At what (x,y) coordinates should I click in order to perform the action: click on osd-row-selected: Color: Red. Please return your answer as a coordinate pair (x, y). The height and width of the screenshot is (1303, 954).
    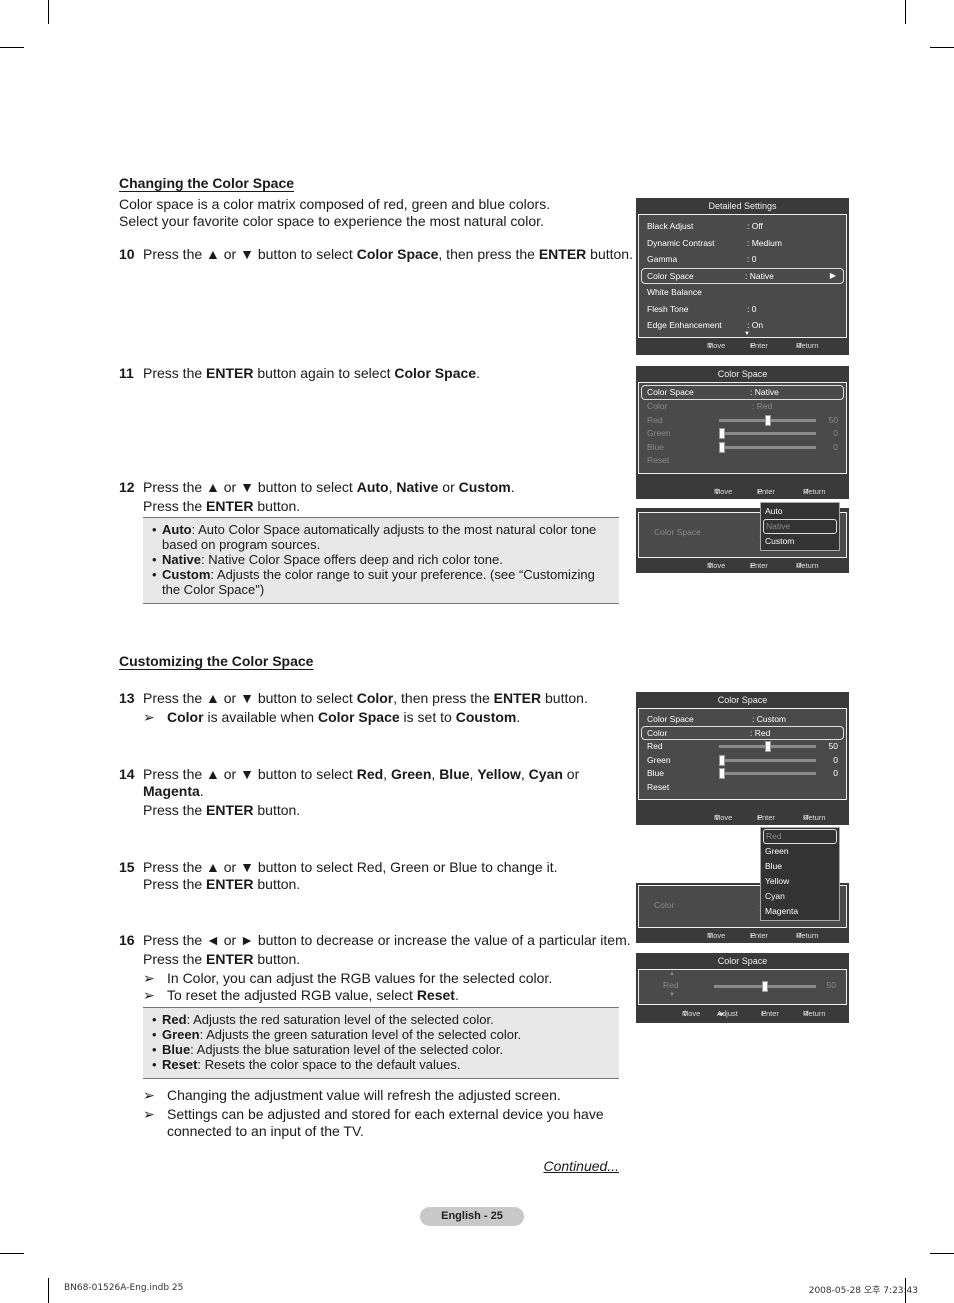
    Looking at the image, I should click on (742, 733).